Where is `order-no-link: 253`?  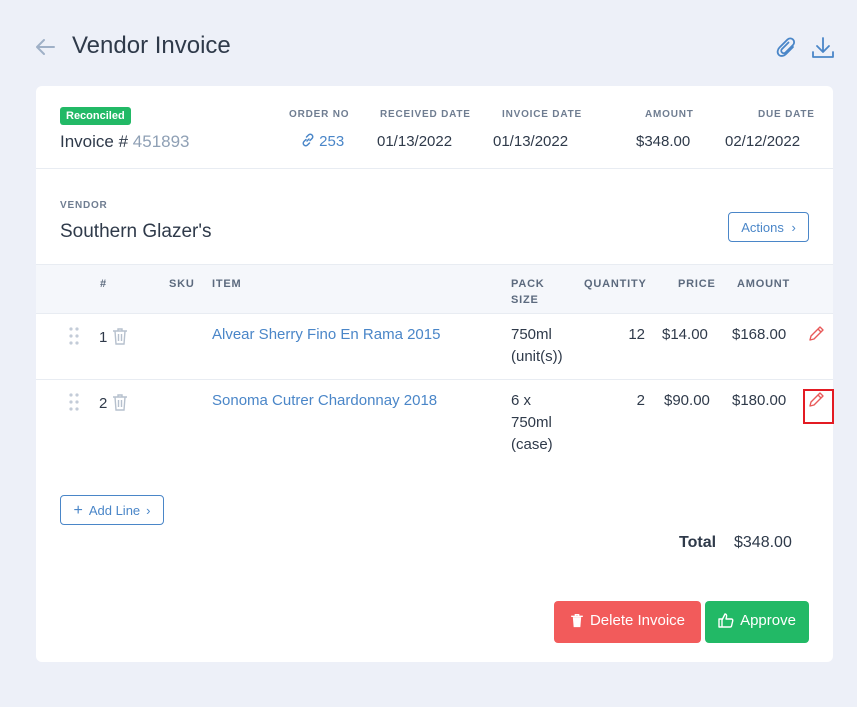
order-no-link: 253 is located at coordinates (322, 141).